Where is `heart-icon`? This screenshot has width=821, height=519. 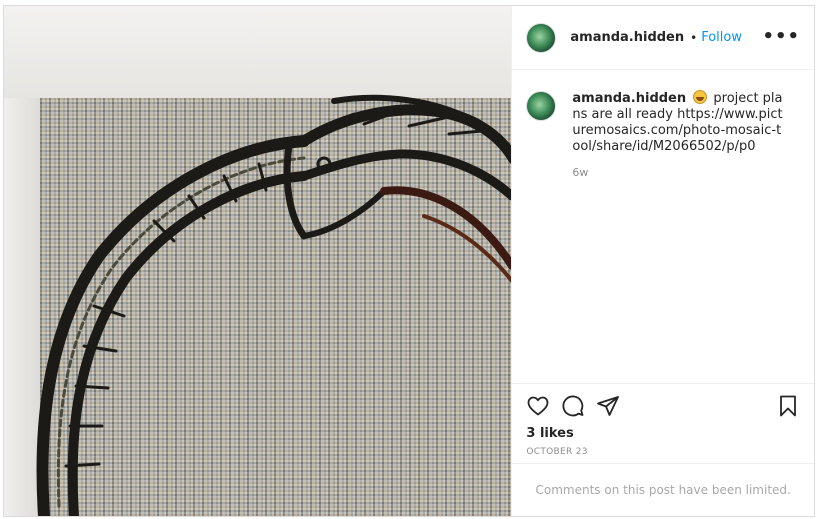 heart-icon is located at coordinates (538, 406).